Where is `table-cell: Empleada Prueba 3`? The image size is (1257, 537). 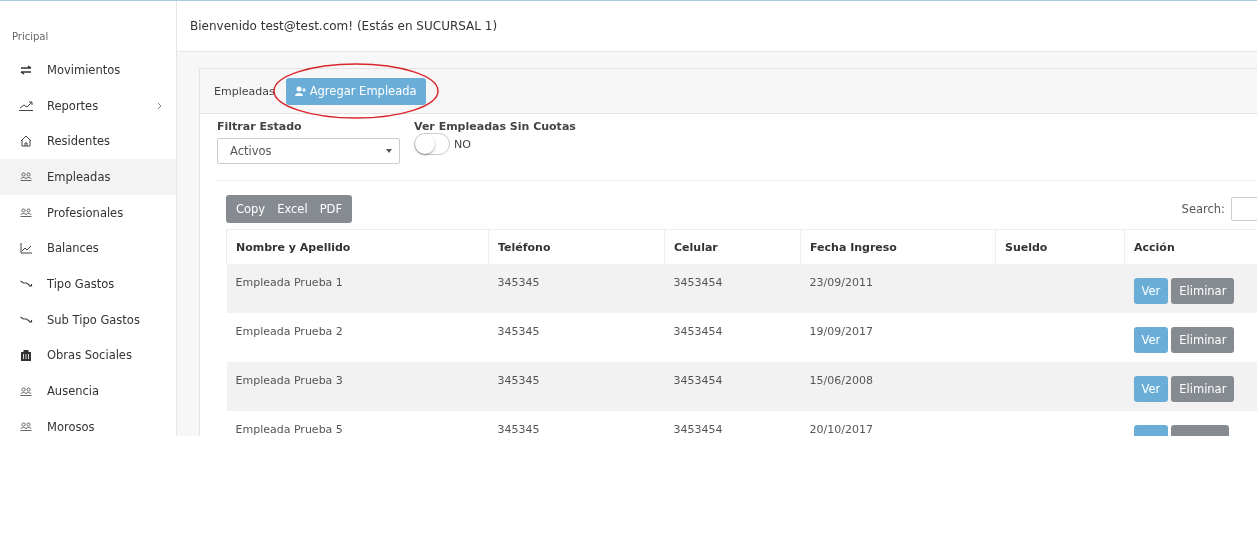
table-cell: Empleada Prueba 3 is located at coordinates (289, 380).